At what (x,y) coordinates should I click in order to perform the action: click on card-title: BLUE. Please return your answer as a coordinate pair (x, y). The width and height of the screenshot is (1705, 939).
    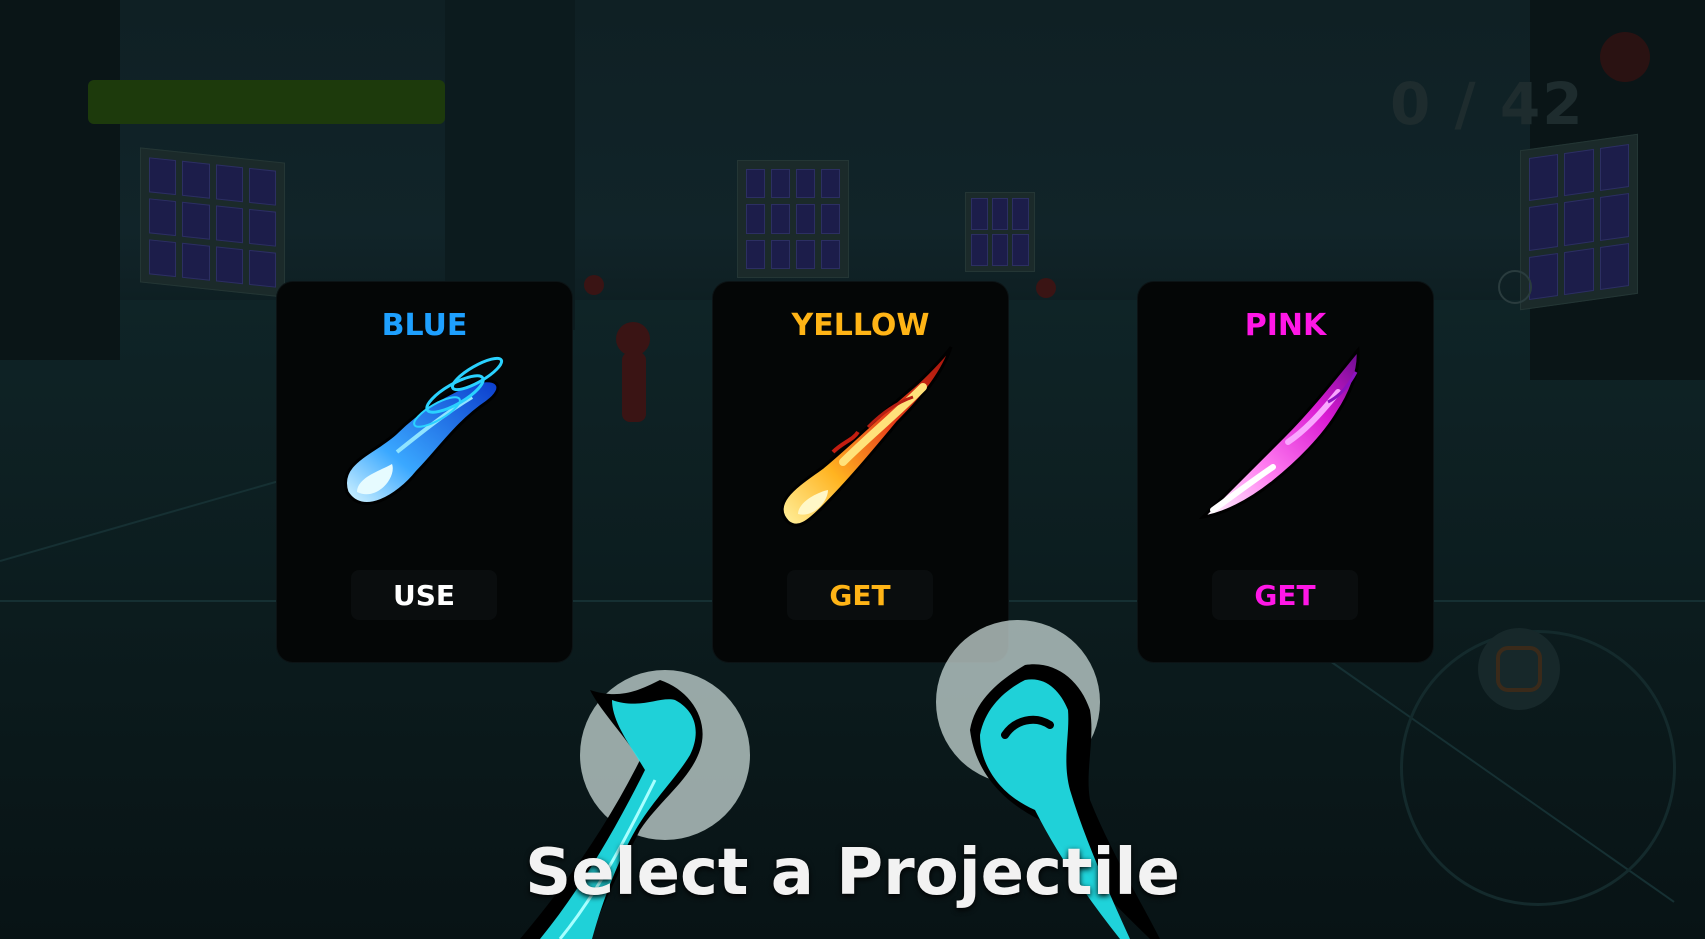
    Looking at the image, I should click on (424, 325).